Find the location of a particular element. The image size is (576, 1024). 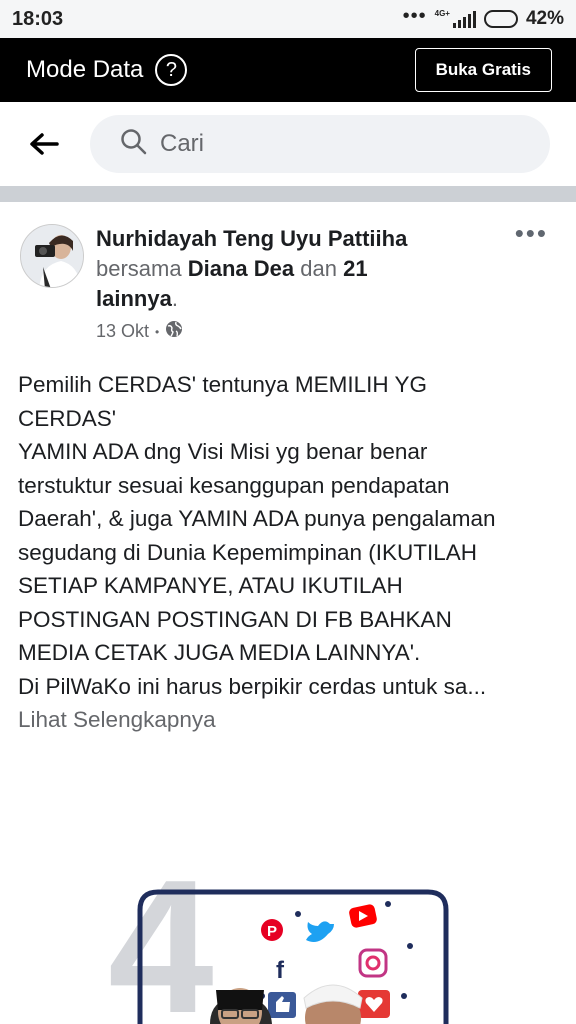

svg-text: P is located at coordinates (272, 931).